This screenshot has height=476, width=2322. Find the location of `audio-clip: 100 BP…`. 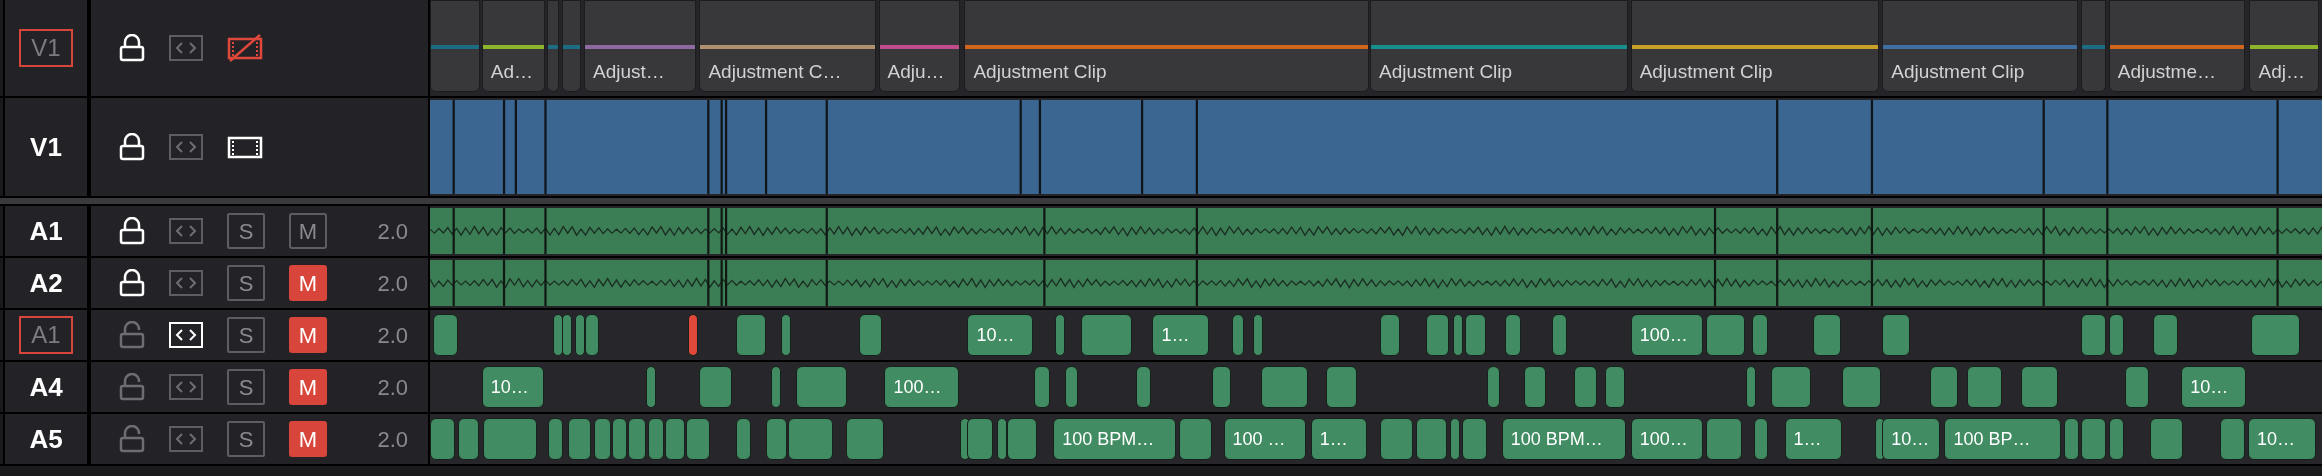

audio-clip: 100 BP… is located at coordinates (2003, 439).